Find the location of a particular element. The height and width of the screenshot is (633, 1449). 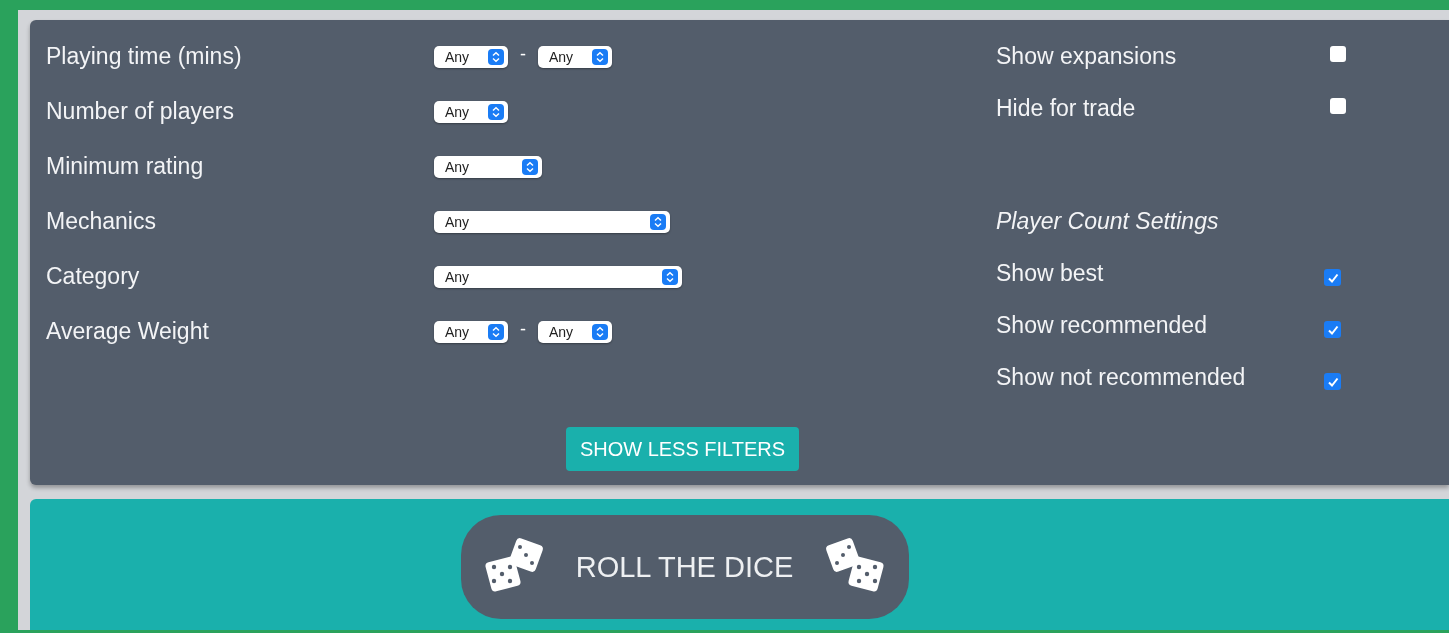

filter-label: Playing time (mins) is located at coordinates (144, 56).